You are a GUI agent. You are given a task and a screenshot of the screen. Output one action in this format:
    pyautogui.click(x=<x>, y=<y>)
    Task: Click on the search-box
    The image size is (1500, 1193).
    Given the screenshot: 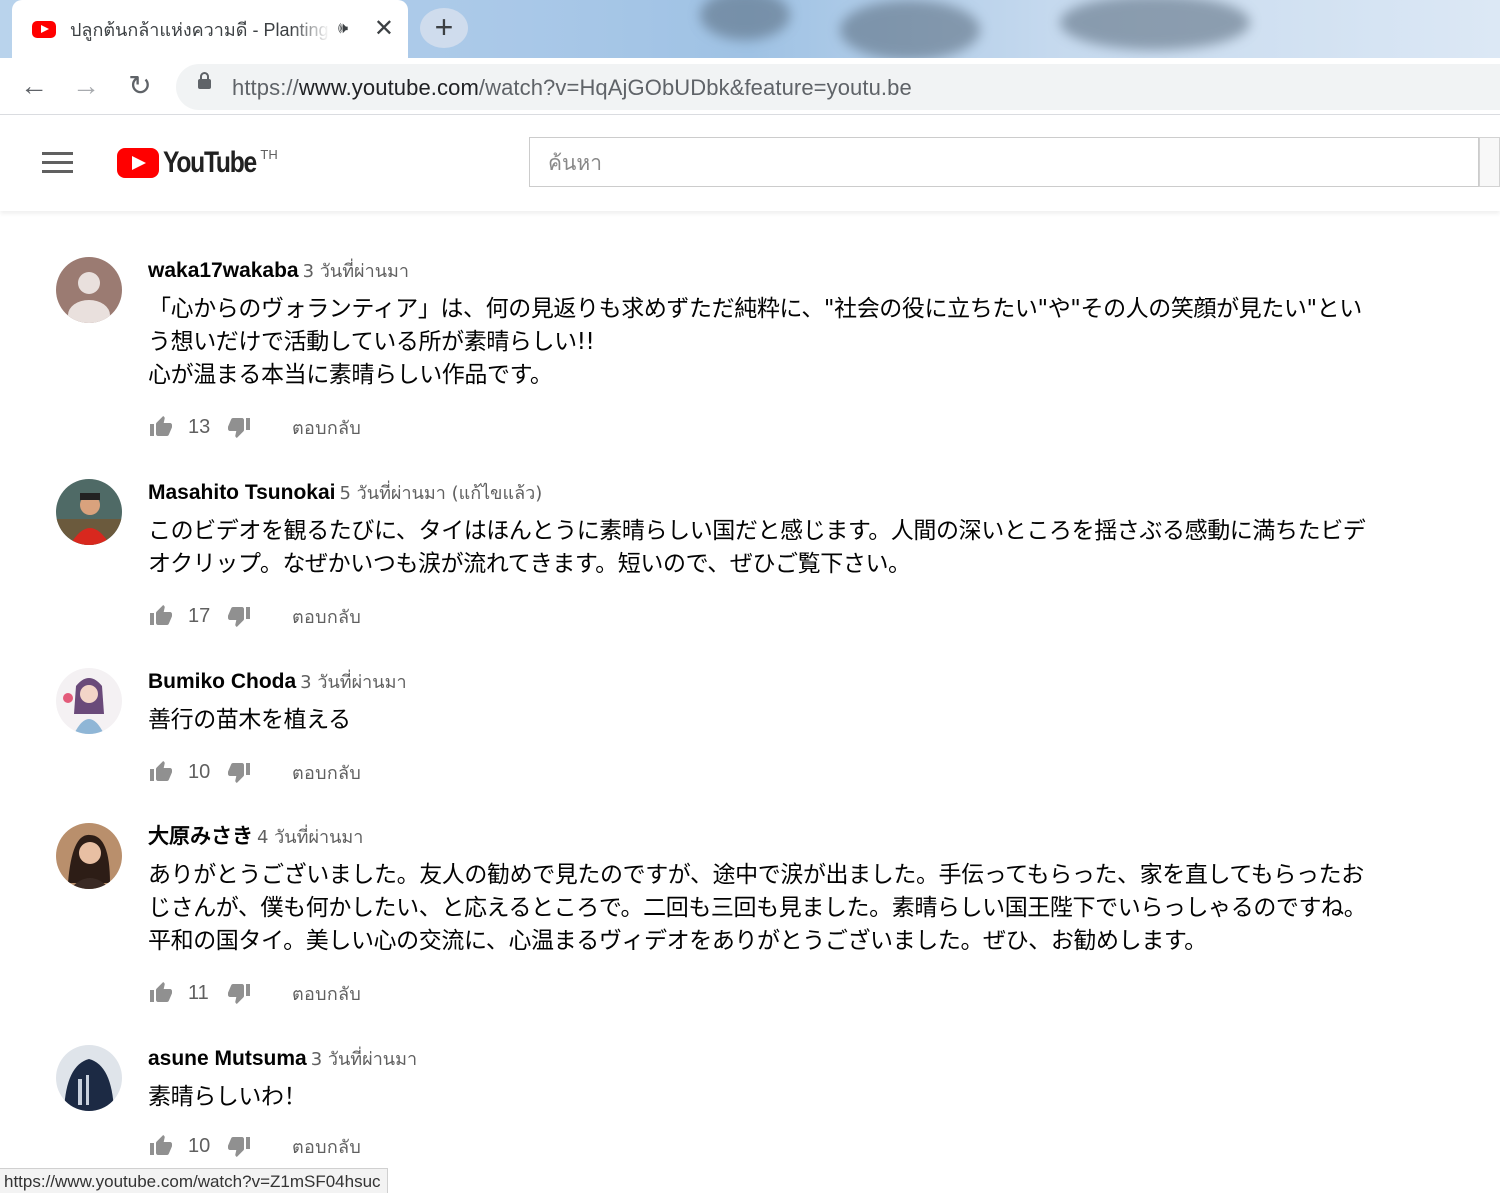 What is the action you would take?
    pyautogui.click(x=1004, y=162)
    